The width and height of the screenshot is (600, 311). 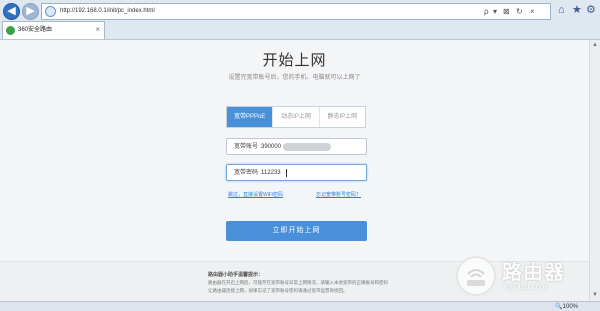 What do you see at coordinates (338, 194) in the screenshot?
I see `forgot-password-link: 忘记宽带账号密码？` at bounding box center [338, 194].